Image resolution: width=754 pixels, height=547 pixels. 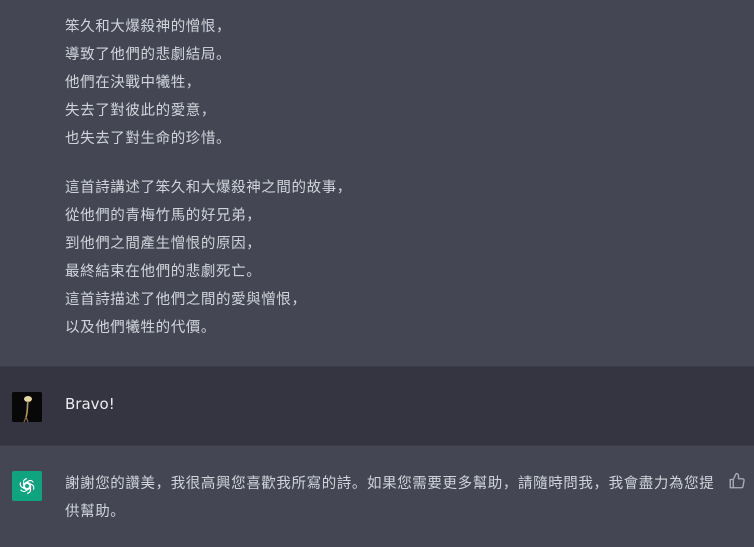 What do you see at coordinates (163, 272) in the screenshot?
I see `poem-line: 最終結束在他們的悲劇死亡。` at bounding box center [163, 272].